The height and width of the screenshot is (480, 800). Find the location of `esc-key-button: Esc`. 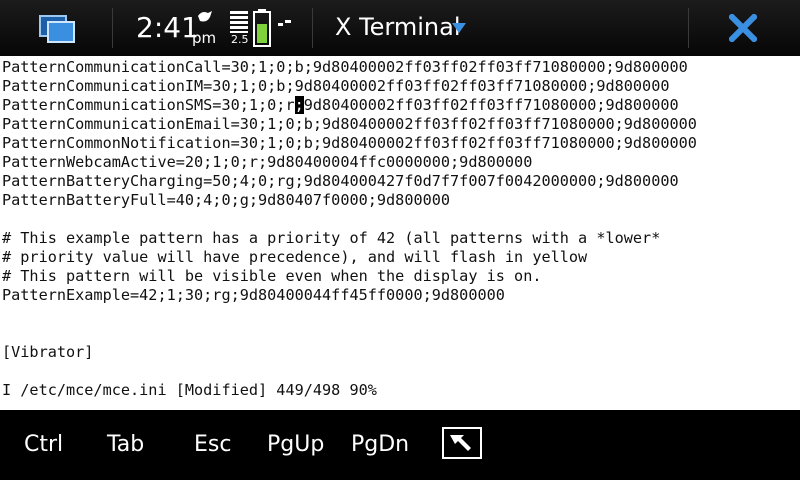

esc-key-button: Esc is located at coordinates (212, 444).